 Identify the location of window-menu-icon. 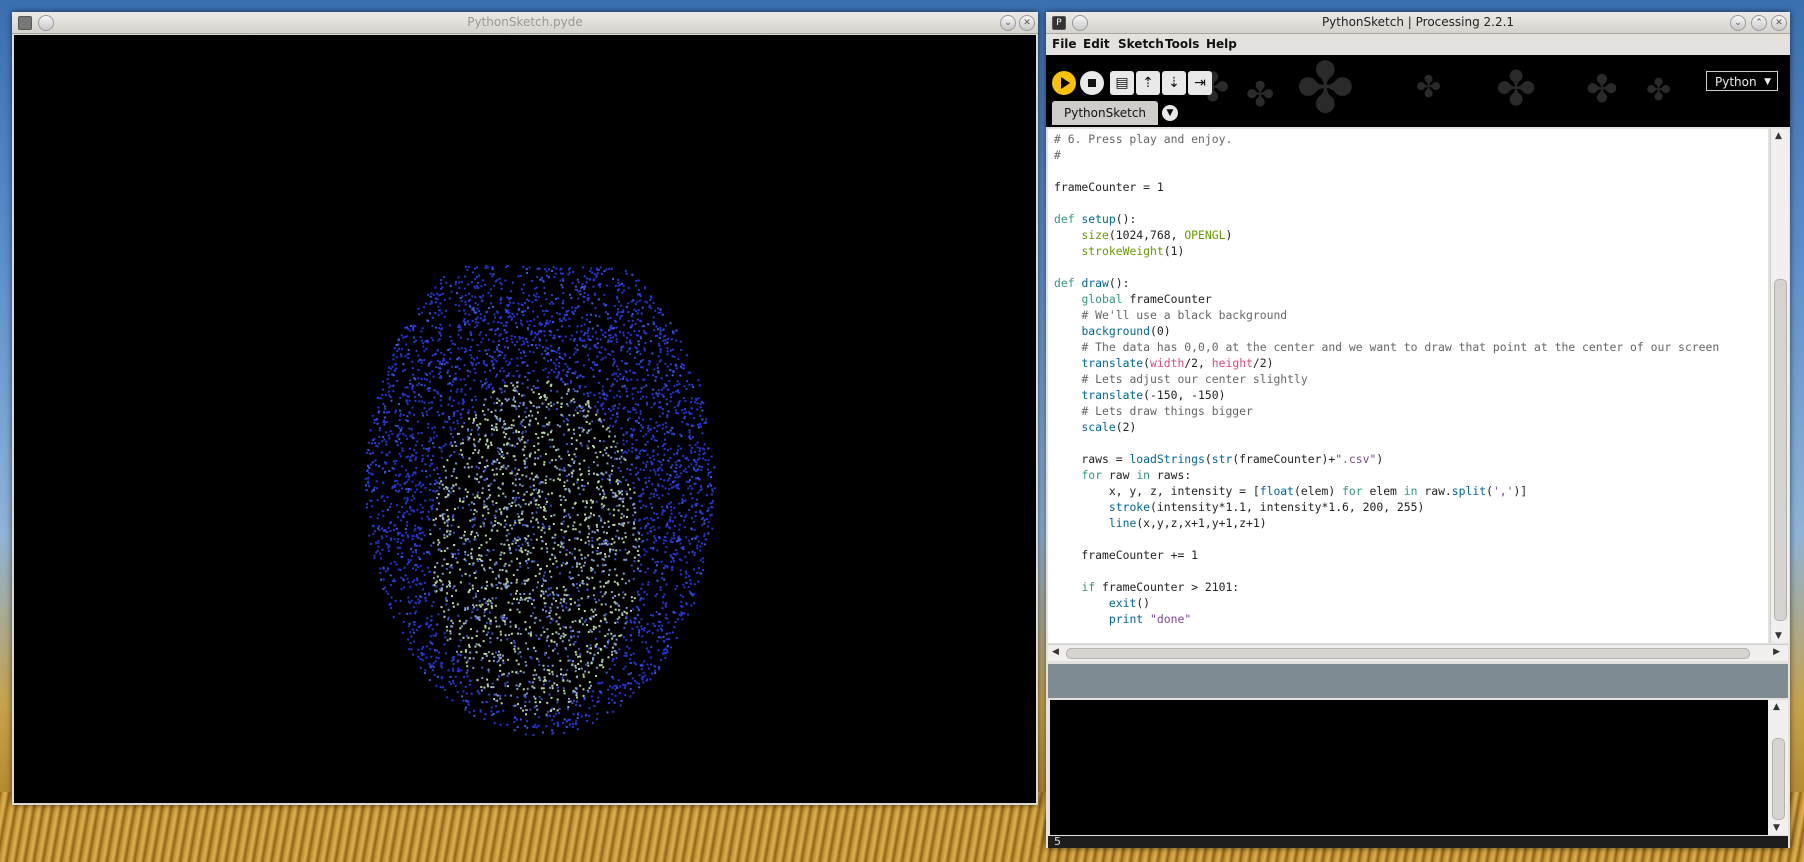
(25, 23).